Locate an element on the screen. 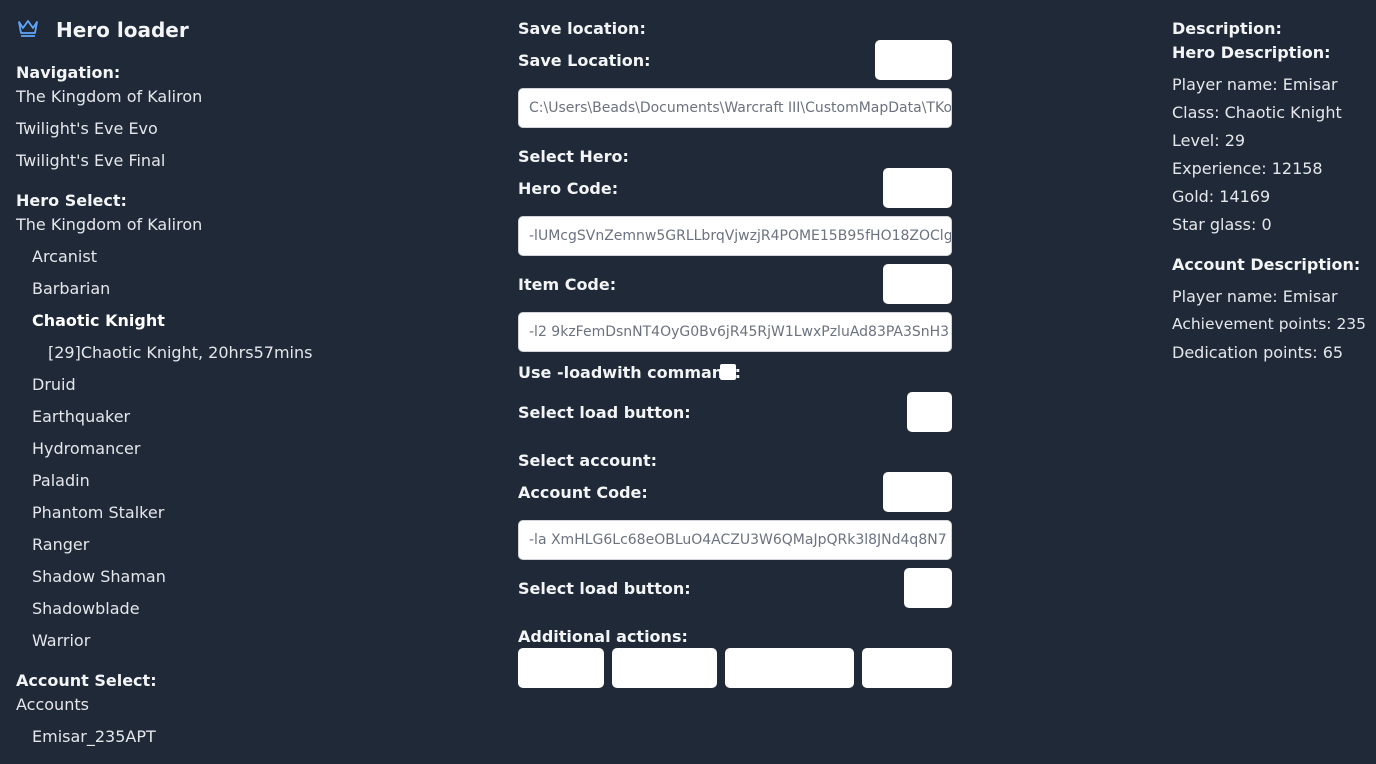 This screenshot has width=1376, height=764. account-dedication-points: Dedication points: 65 is located at coordinates (1258, 352).